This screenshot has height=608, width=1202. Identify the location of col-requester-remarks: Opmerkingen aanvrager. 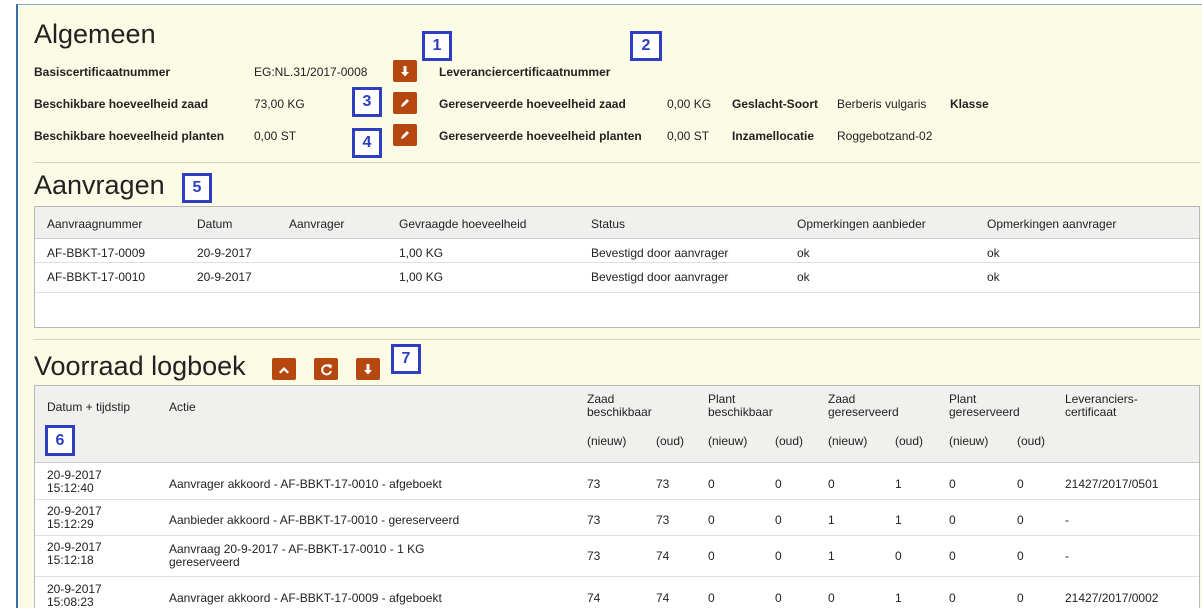
(1051, 224).